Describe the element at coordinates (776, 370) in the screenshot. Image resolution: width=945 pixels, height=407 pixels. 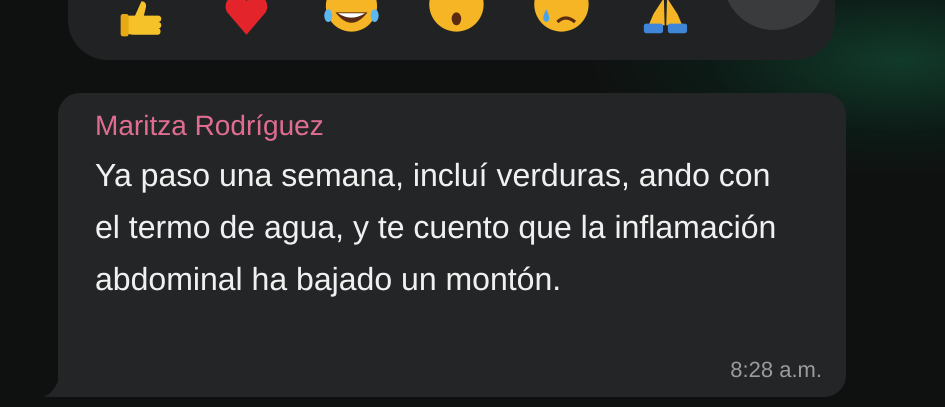
I see `message-time: 8:28 a.m.` at that location.